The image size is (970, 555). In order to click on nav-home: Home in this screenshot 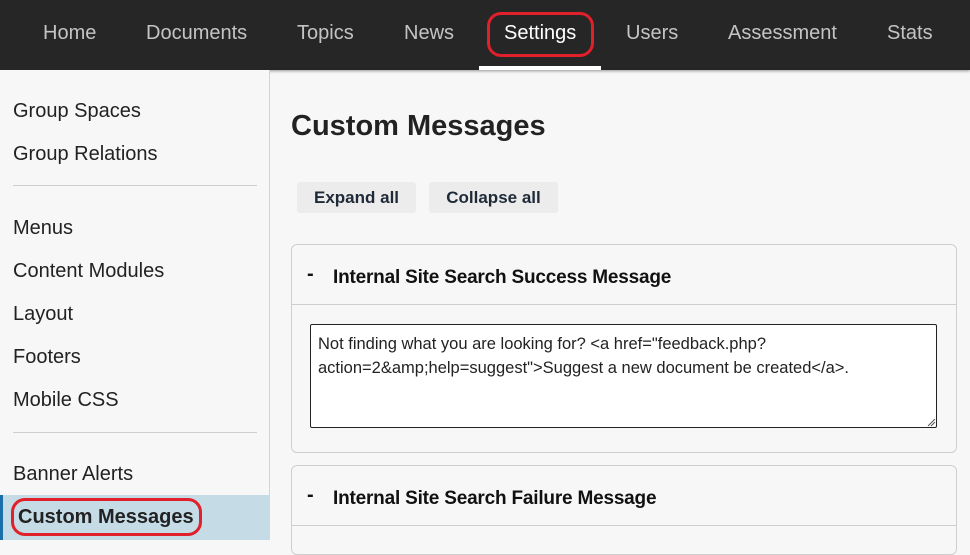, I will do `click(69, 35)`.